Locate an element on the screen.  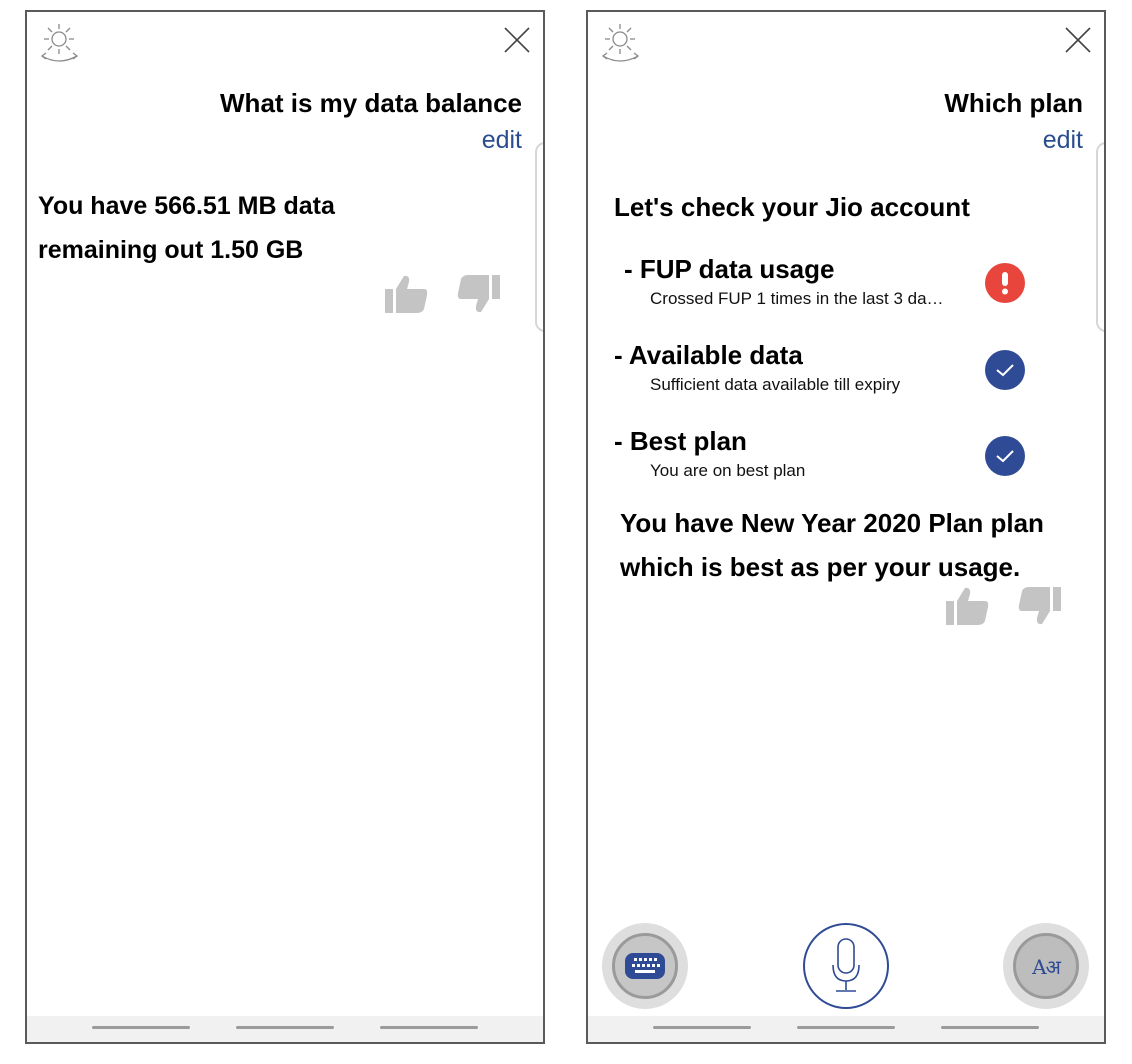
language-glyph: Aअ is located at coordinates (1046, 966).